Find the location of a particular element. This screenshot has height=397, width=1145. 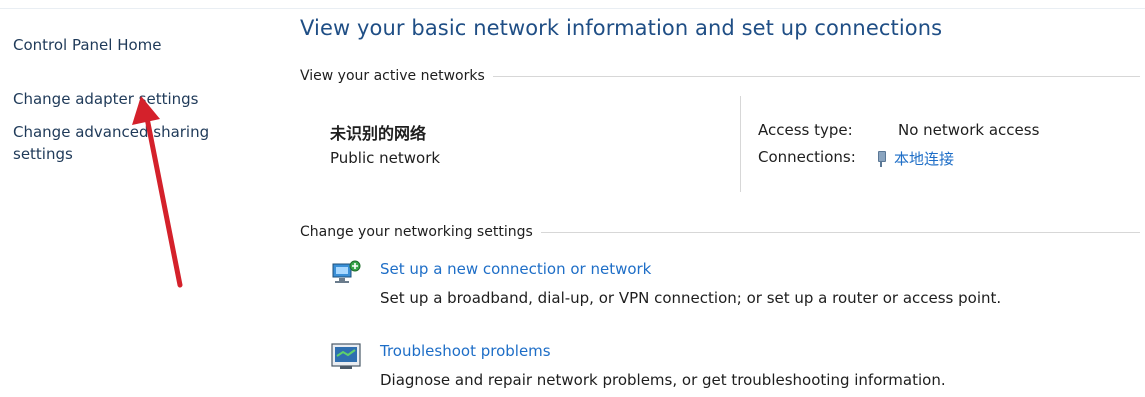

networking-settings-heading: Change your networking settings is located at coordinates (720, 232).